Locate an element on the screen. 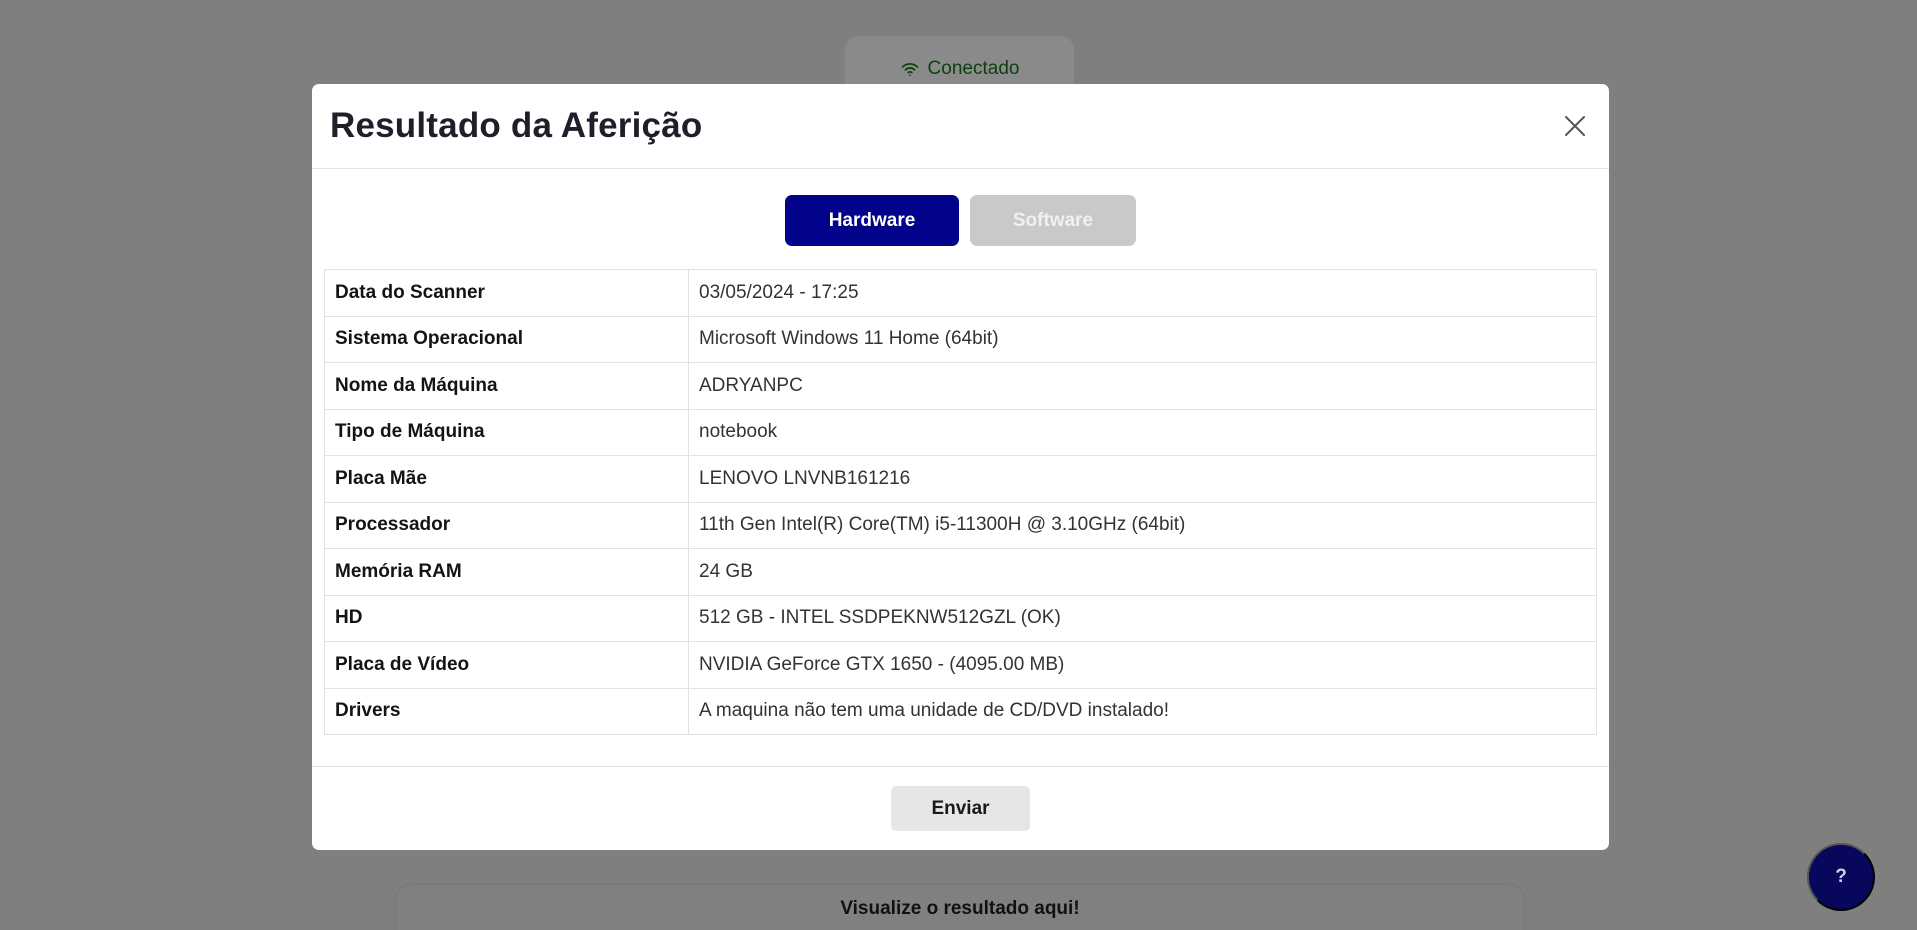 The height and width of the screenshot is (930, 1917). row-value: ADRYANPC is located at coordinates (1142, 386).